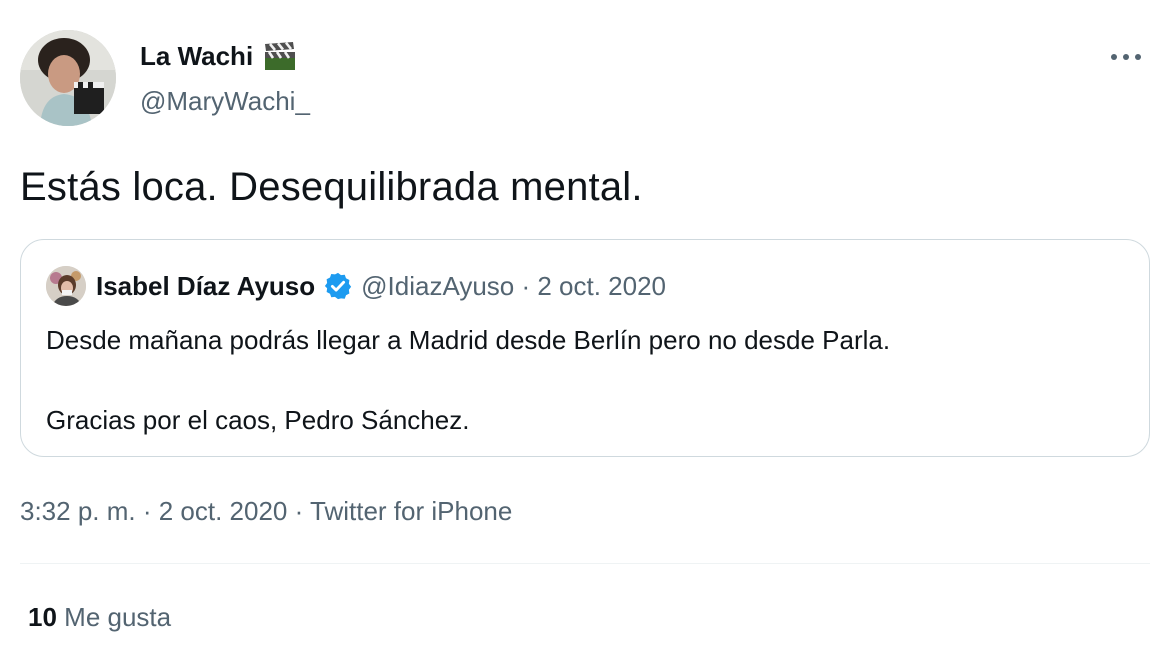 Image resolution: width=1160 pixels, height=655 pixels. What do you see at coordinates (42, 617) in the screenshot?
I see `likes-count: 10` at bounding box center [42, 617].